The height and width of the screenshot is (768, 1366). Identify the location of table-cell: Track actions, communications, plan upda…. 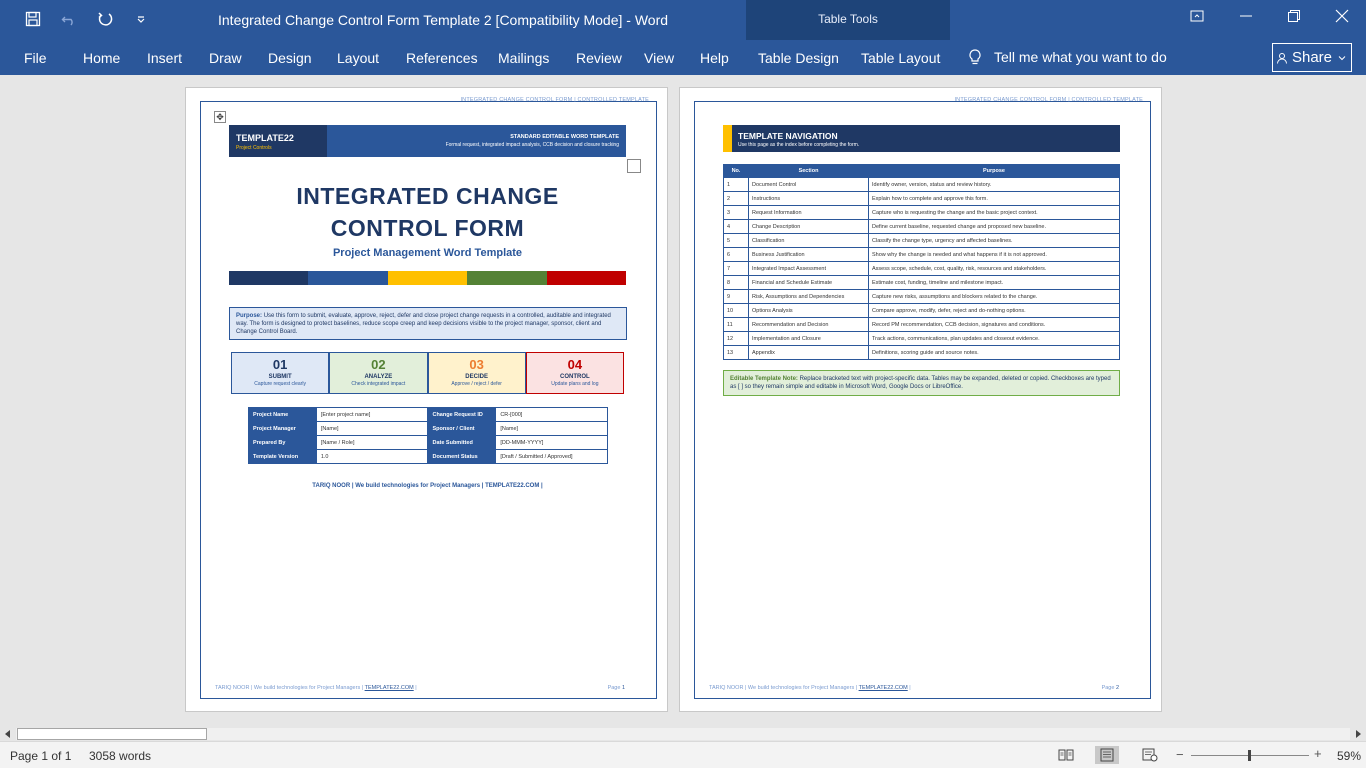
(994, 338).